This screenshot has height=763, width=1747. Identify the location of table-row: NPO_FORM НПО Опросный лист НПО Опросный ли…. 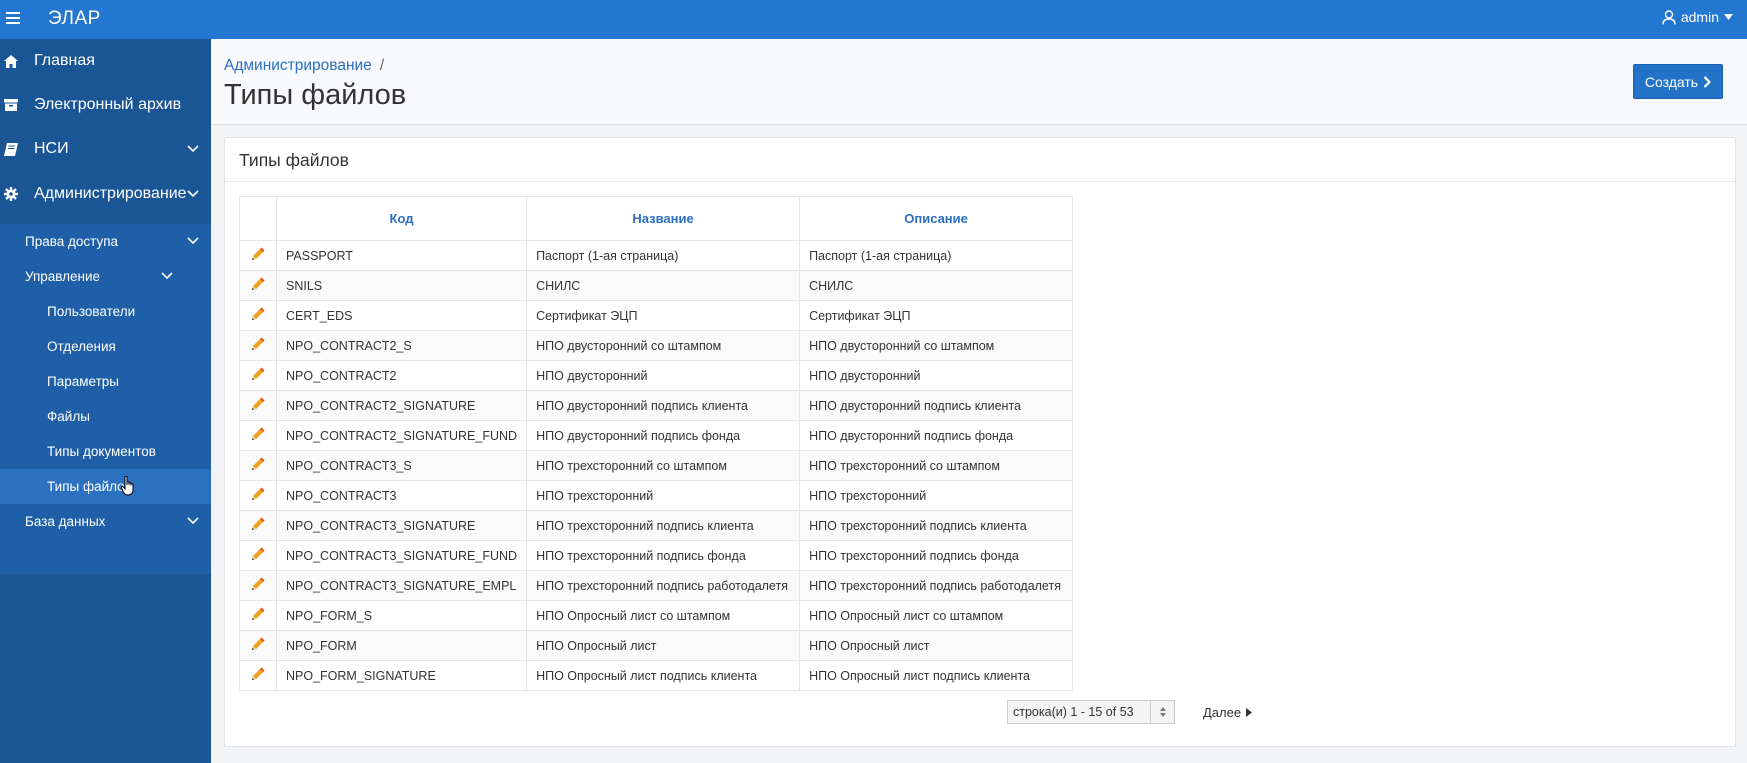
(656, 645).